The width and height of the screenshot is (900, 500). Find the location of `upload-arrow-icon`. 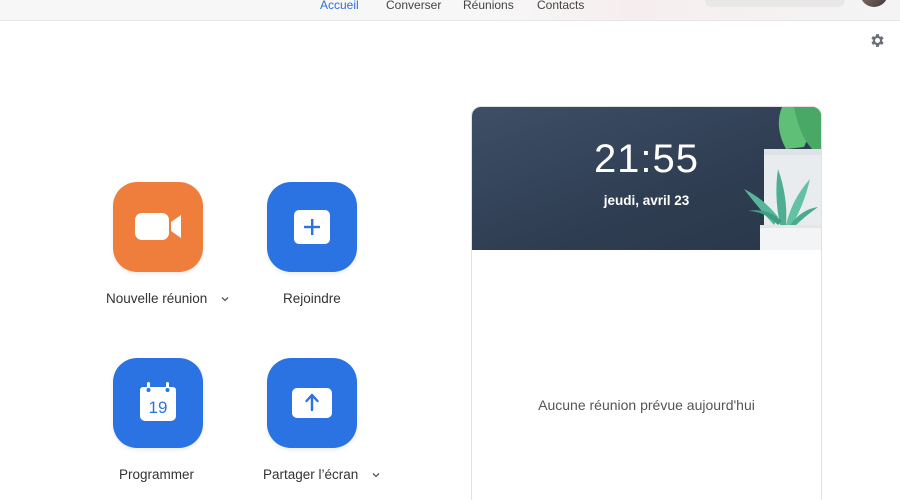

upload-arrow-icon is located at coordinates (312, 403).